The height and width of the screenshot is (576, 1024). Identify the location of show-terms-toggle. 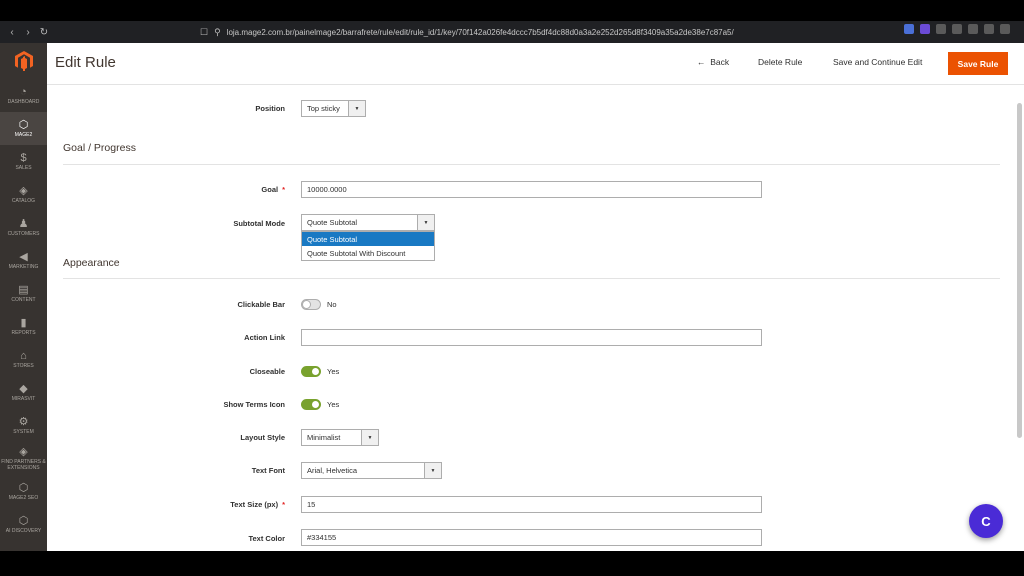
(311, 404).